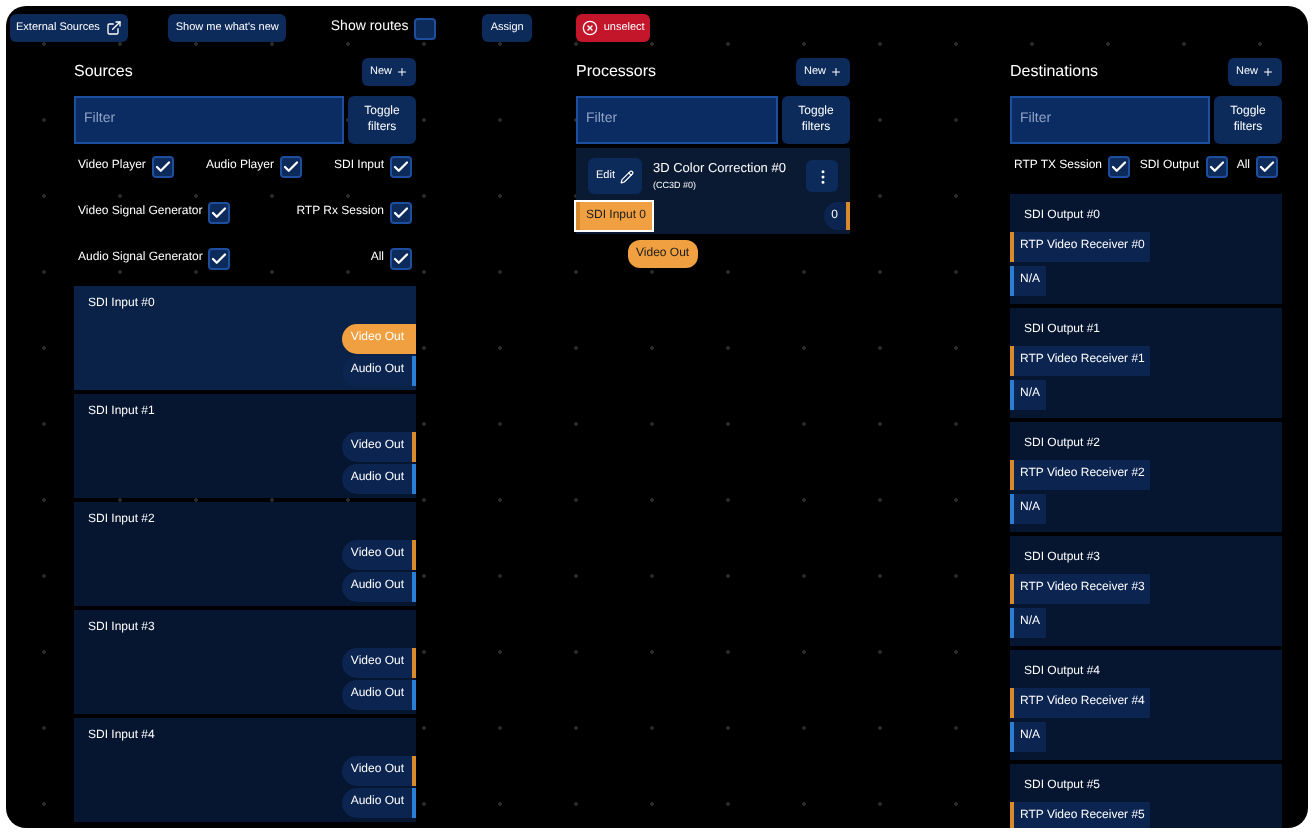 This screenshot has height=834, width=1314. What do you see at coordinates (822, 176) in the screenshot?
I see `more-button` at bounding box center [822, 176].